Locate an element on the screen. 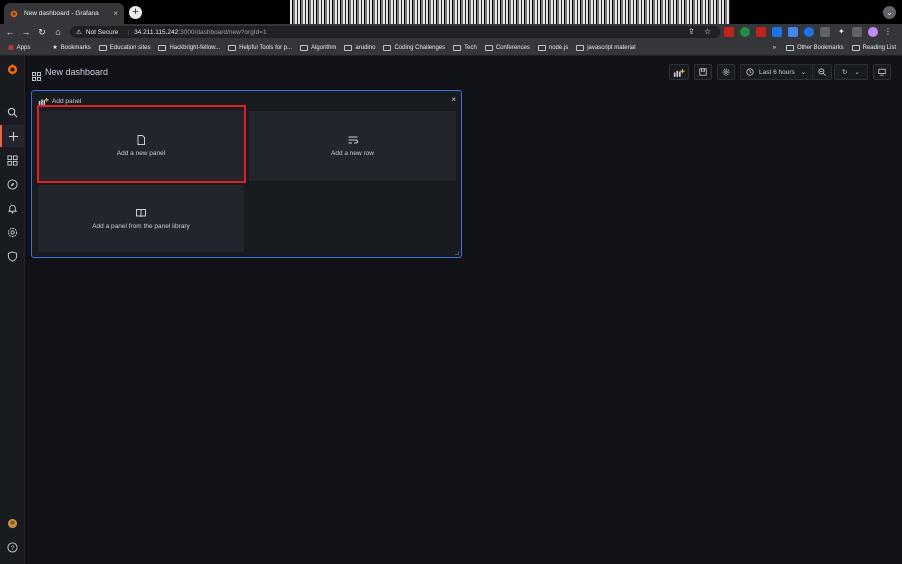  save-dashboard-button is located at coordinates (703, 72).